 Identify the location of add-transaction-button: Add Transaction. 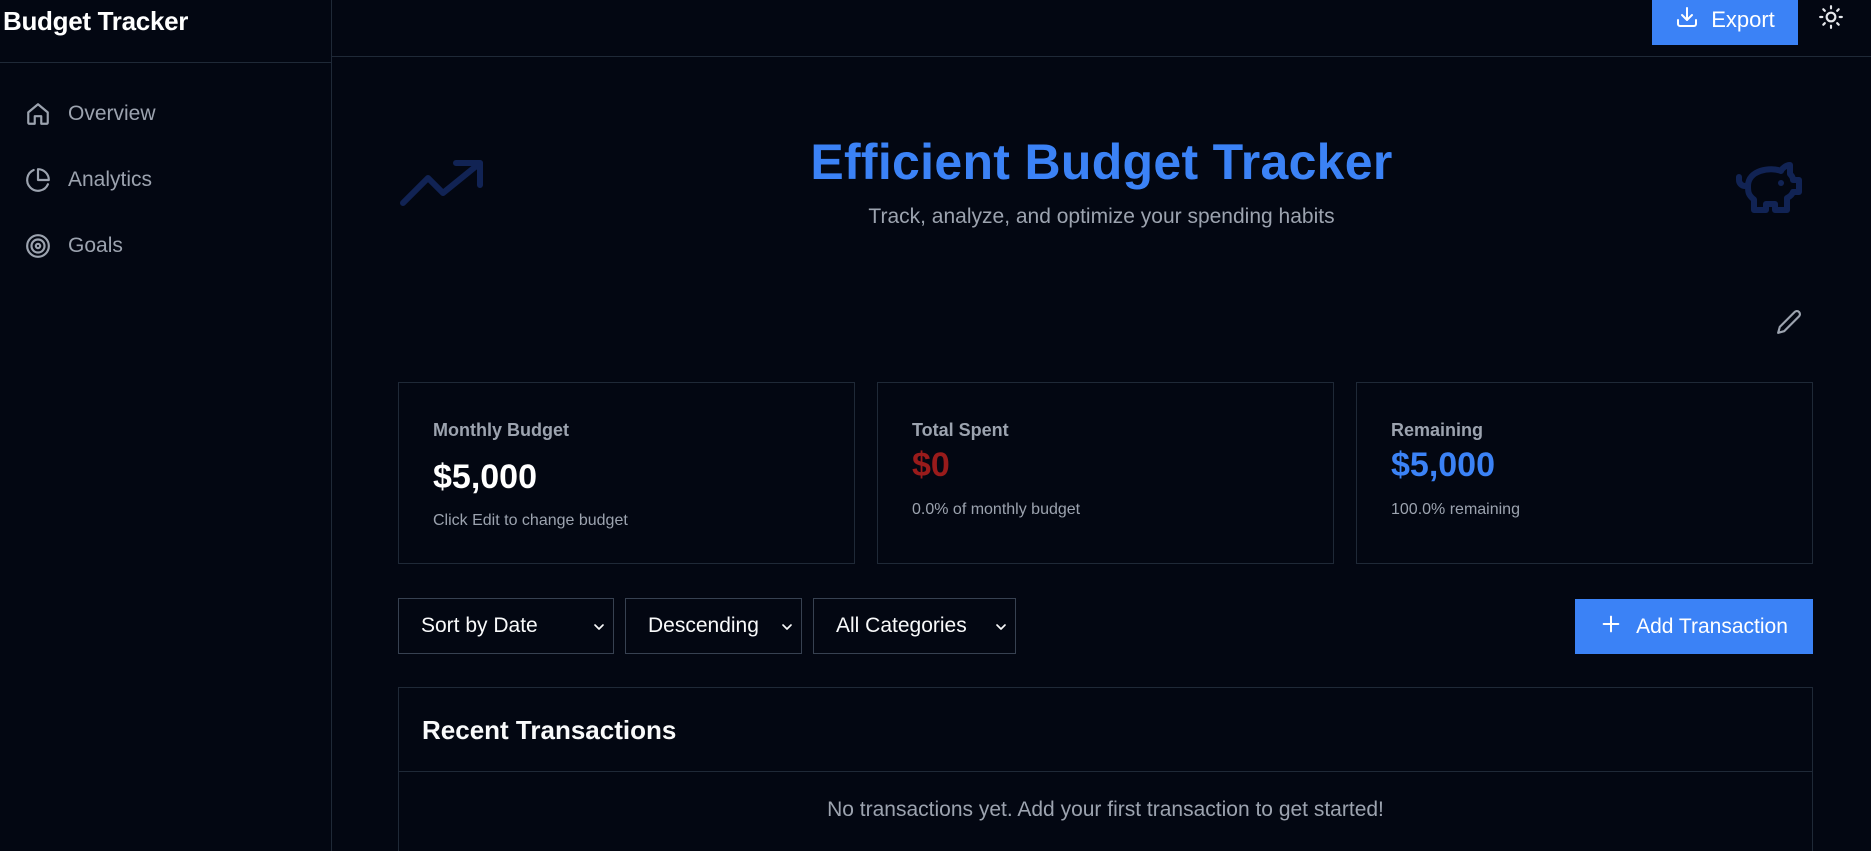
(1694, 626).